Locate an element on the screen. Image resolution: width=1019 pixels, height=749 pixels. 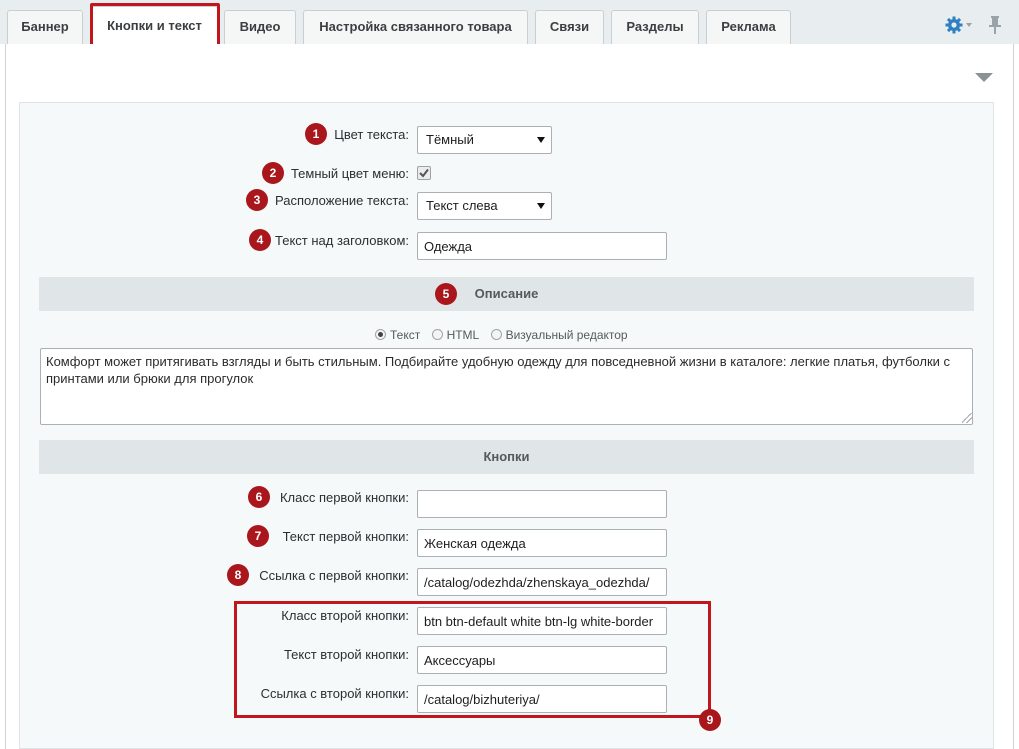
text-color-label: Цвет текста: is located at coordinates (371, 134).